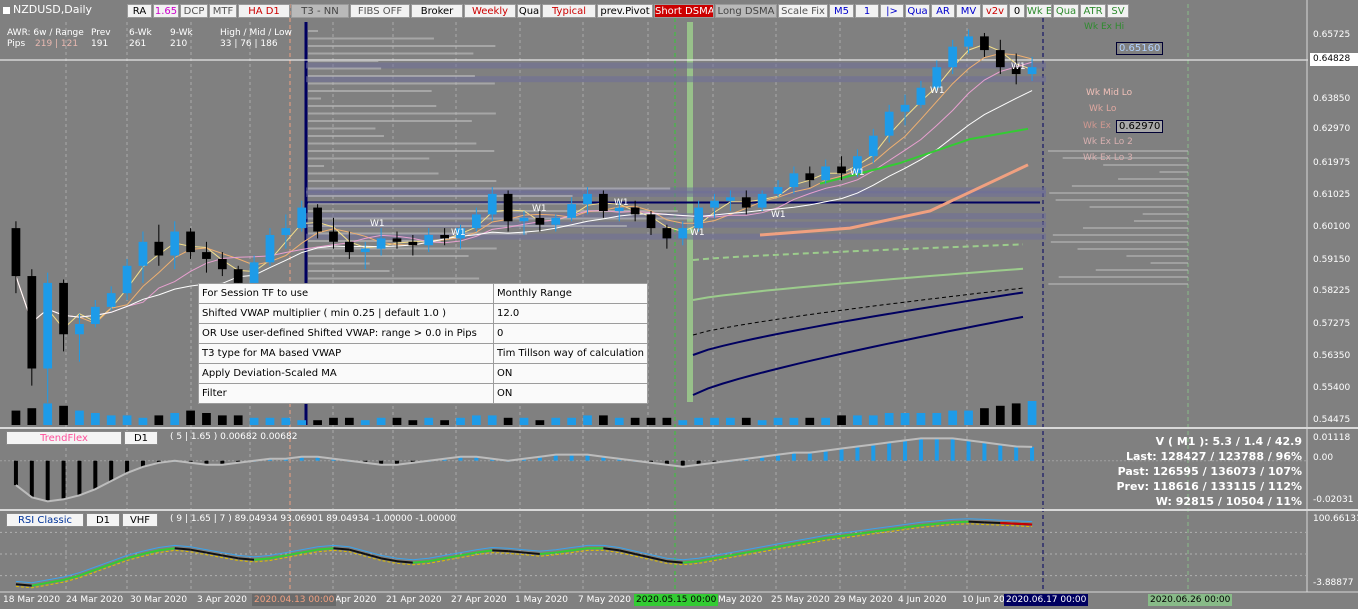 This screenshot has height=609, width=1358. I want to click on rsi-name: RSI Classic, so click(45, 520).